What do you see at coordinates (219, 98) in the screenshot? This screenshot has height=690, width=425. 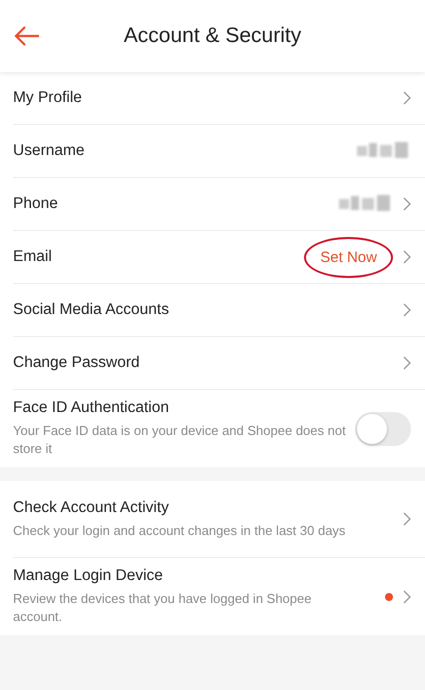 I see `settings-row: My Profile` at bounding box center [219, 98].